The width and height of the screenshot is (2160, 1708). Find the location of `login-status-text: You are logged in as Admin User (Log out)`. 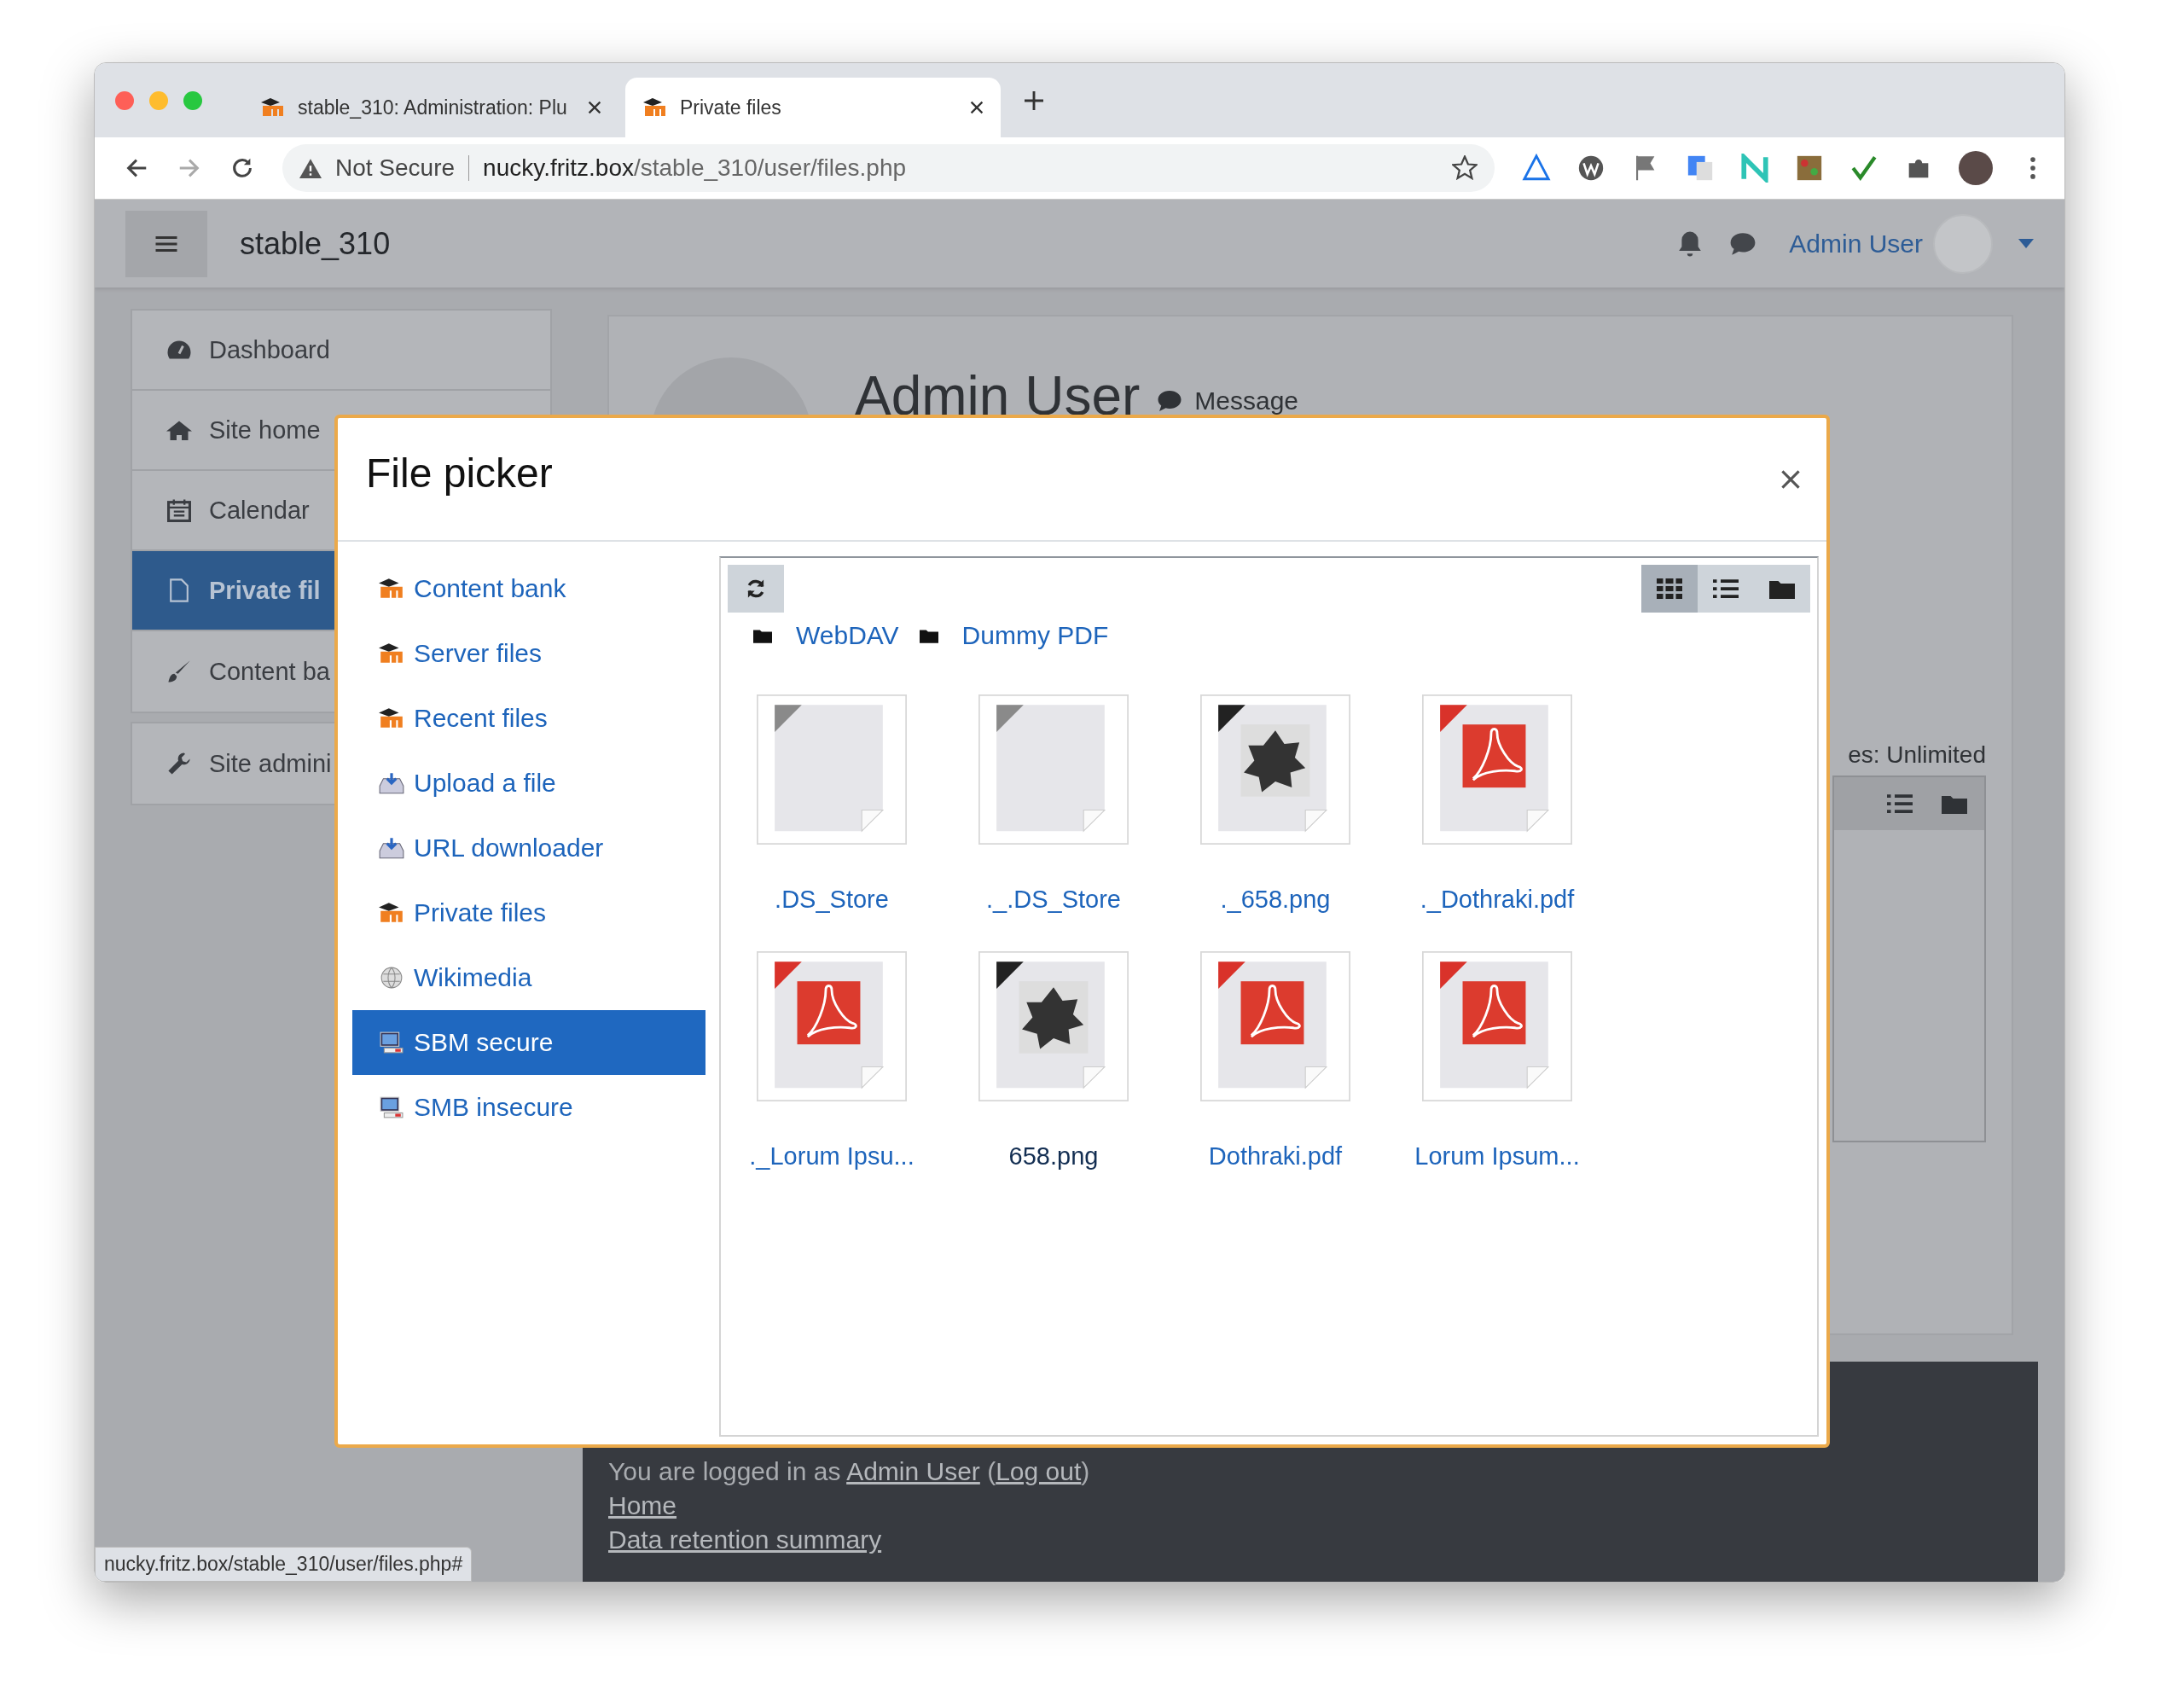

login-status-text: You are logged in as Admin User (Log out) is located at coordinates (849, 1472).